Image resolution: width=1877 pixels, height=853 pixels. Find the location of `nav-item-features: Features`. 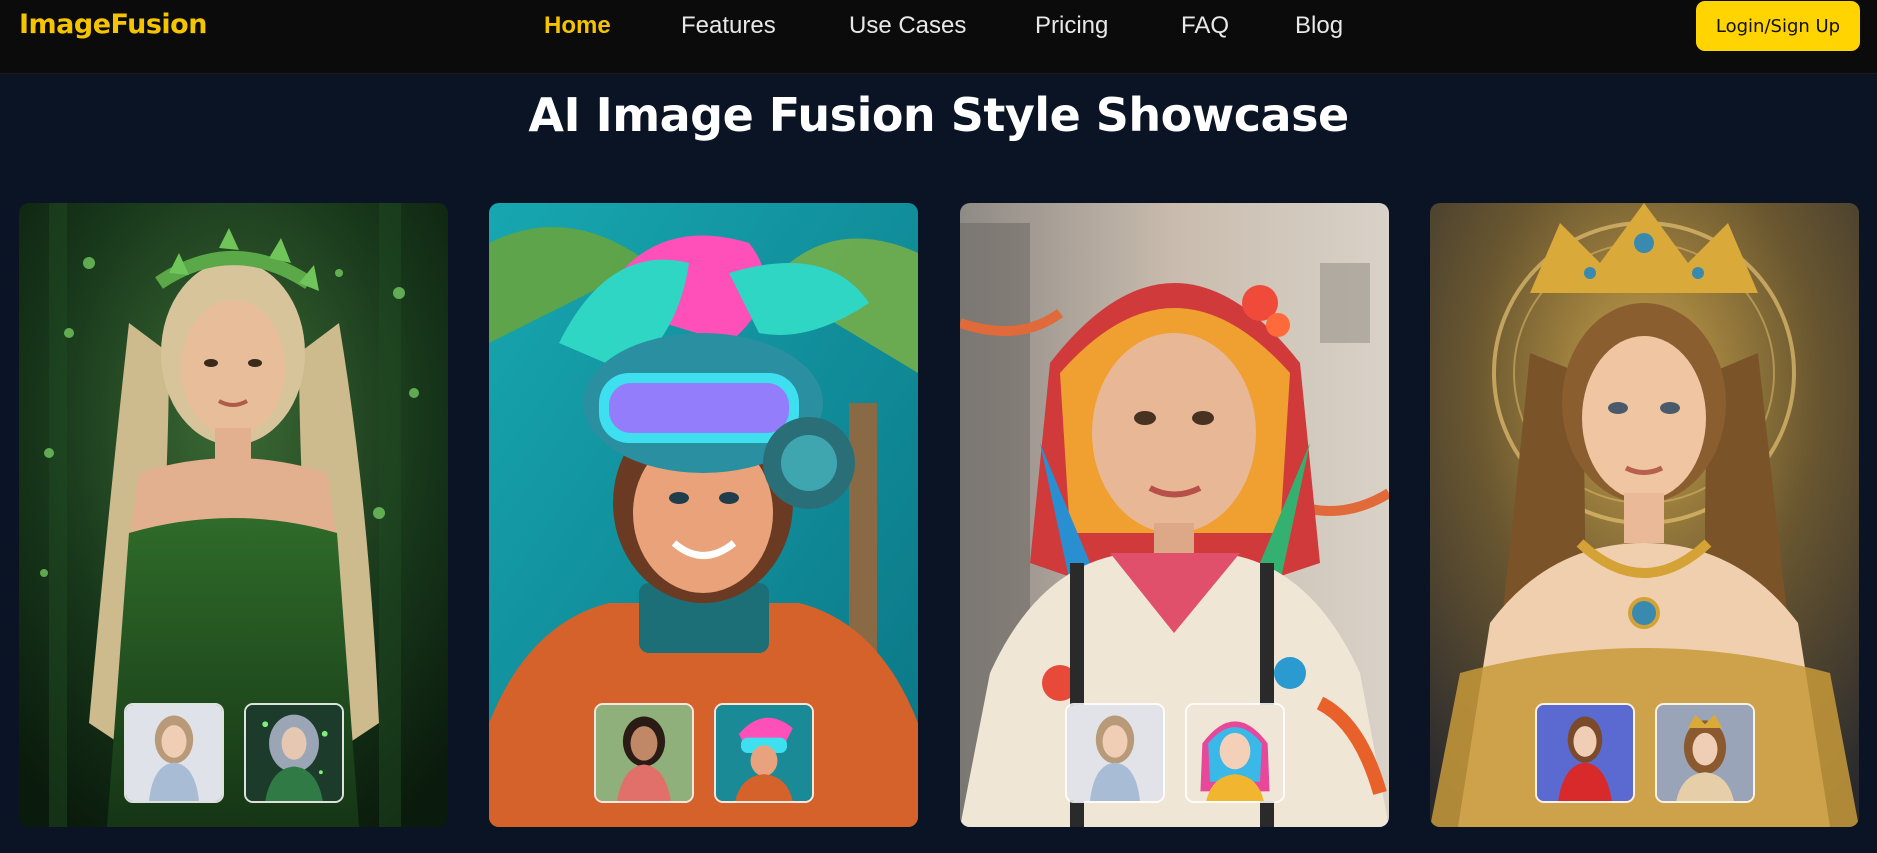

nav-item-features: Features is located at coordinates (728, 26).